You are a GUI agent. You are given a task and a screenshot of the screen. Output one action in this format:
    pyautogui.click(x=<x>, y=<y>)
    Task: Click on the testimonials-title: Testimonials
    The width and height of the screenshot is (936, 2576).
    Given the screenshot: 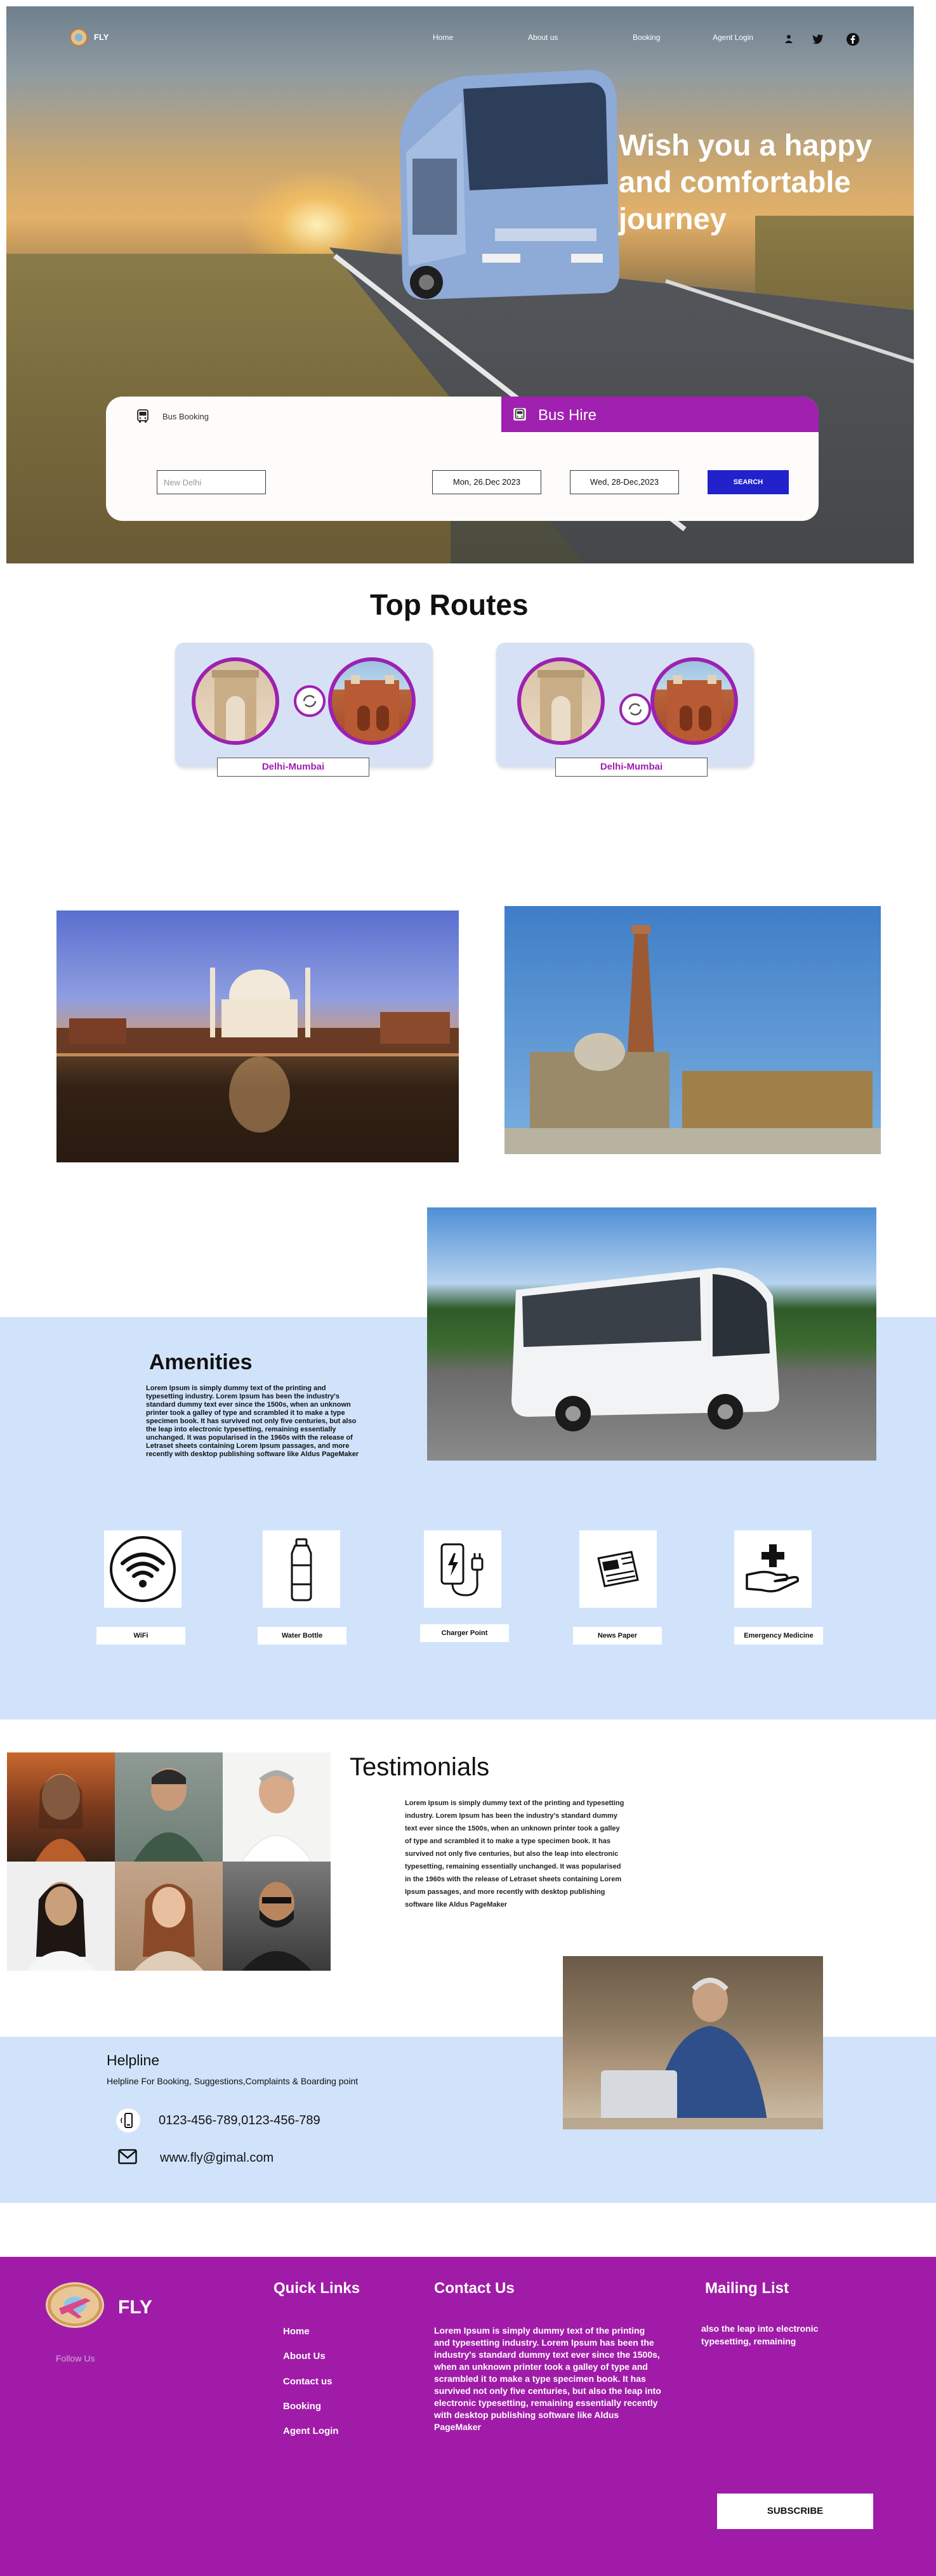 What is the action you would take?
    pyautogui.click(x=420, y=1767)
    